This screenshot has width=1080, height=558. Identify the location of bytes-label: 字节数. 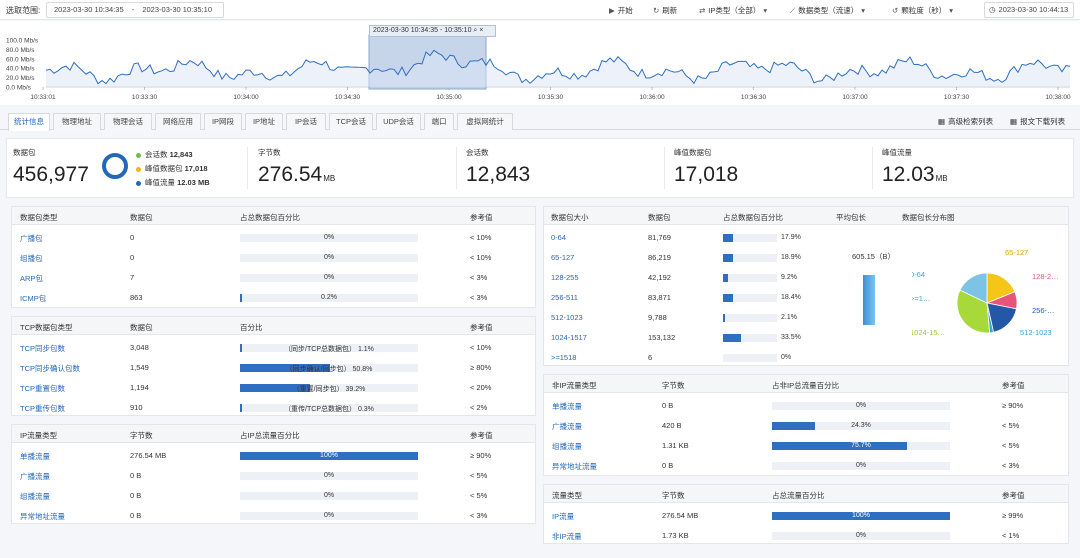
(269, 152).